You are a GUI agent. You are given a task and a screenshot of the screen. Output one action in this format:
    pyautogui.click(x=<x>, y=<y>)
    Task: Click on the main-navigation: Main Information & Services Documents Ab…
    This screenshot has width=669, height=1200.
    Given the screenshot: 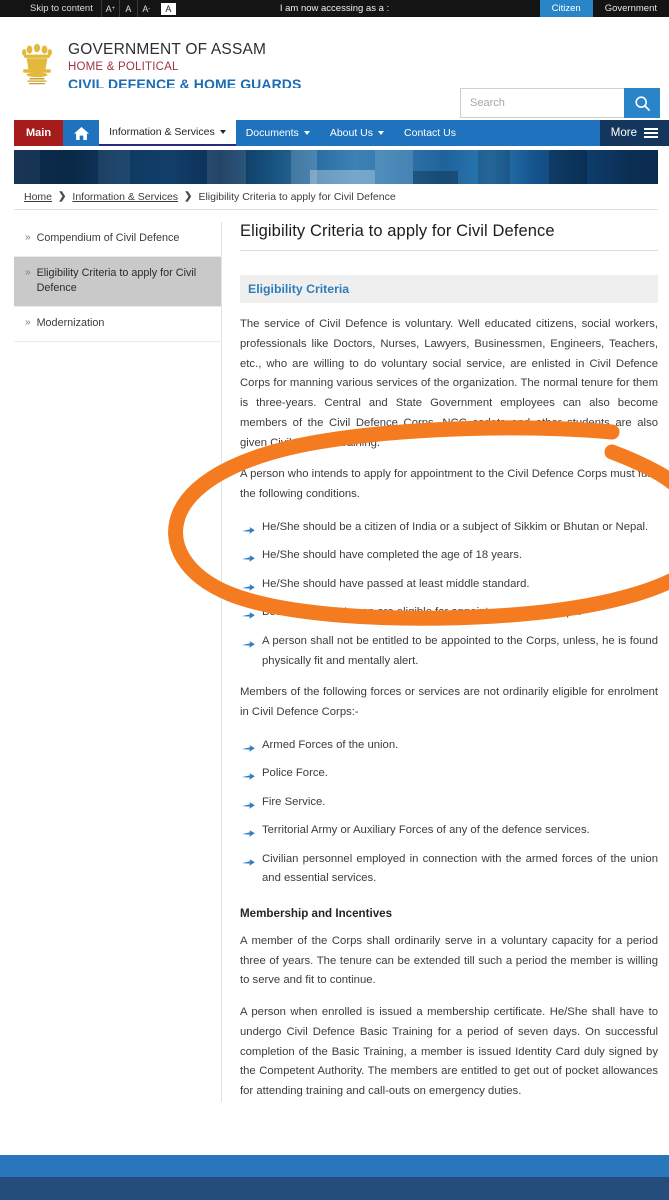 What is the action you would take?
    pyautogui.click(x=341, y=133)
    